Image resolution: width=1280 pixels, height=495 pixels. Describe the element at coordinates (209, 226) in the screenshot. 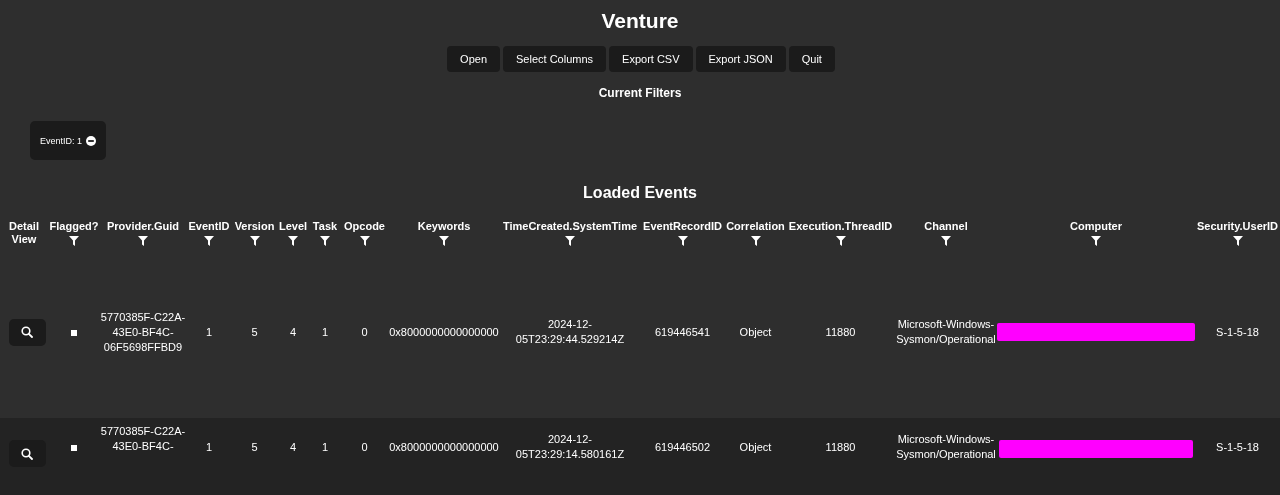

I see `column-header: EventID` at that location.